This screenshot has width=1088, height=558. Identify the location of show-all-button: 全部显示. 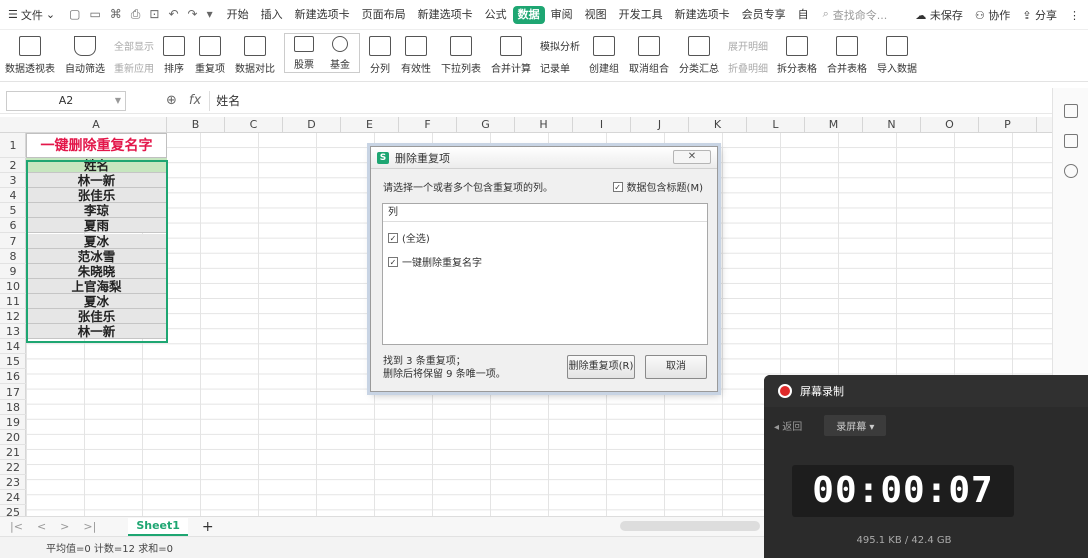
(134, 45).